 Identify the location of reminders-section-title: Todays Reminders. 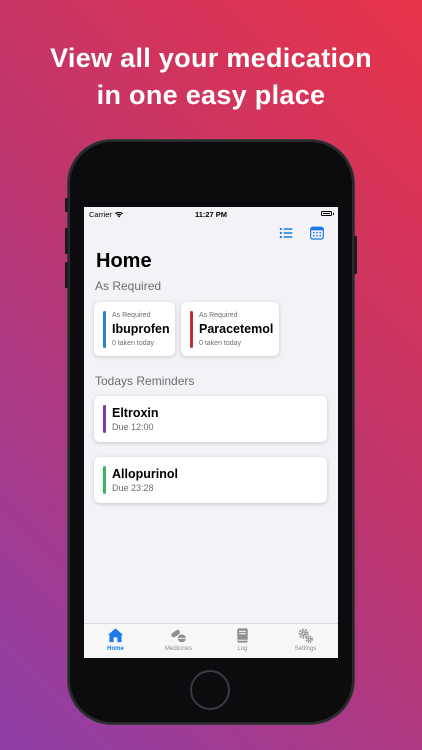
(145, 381).